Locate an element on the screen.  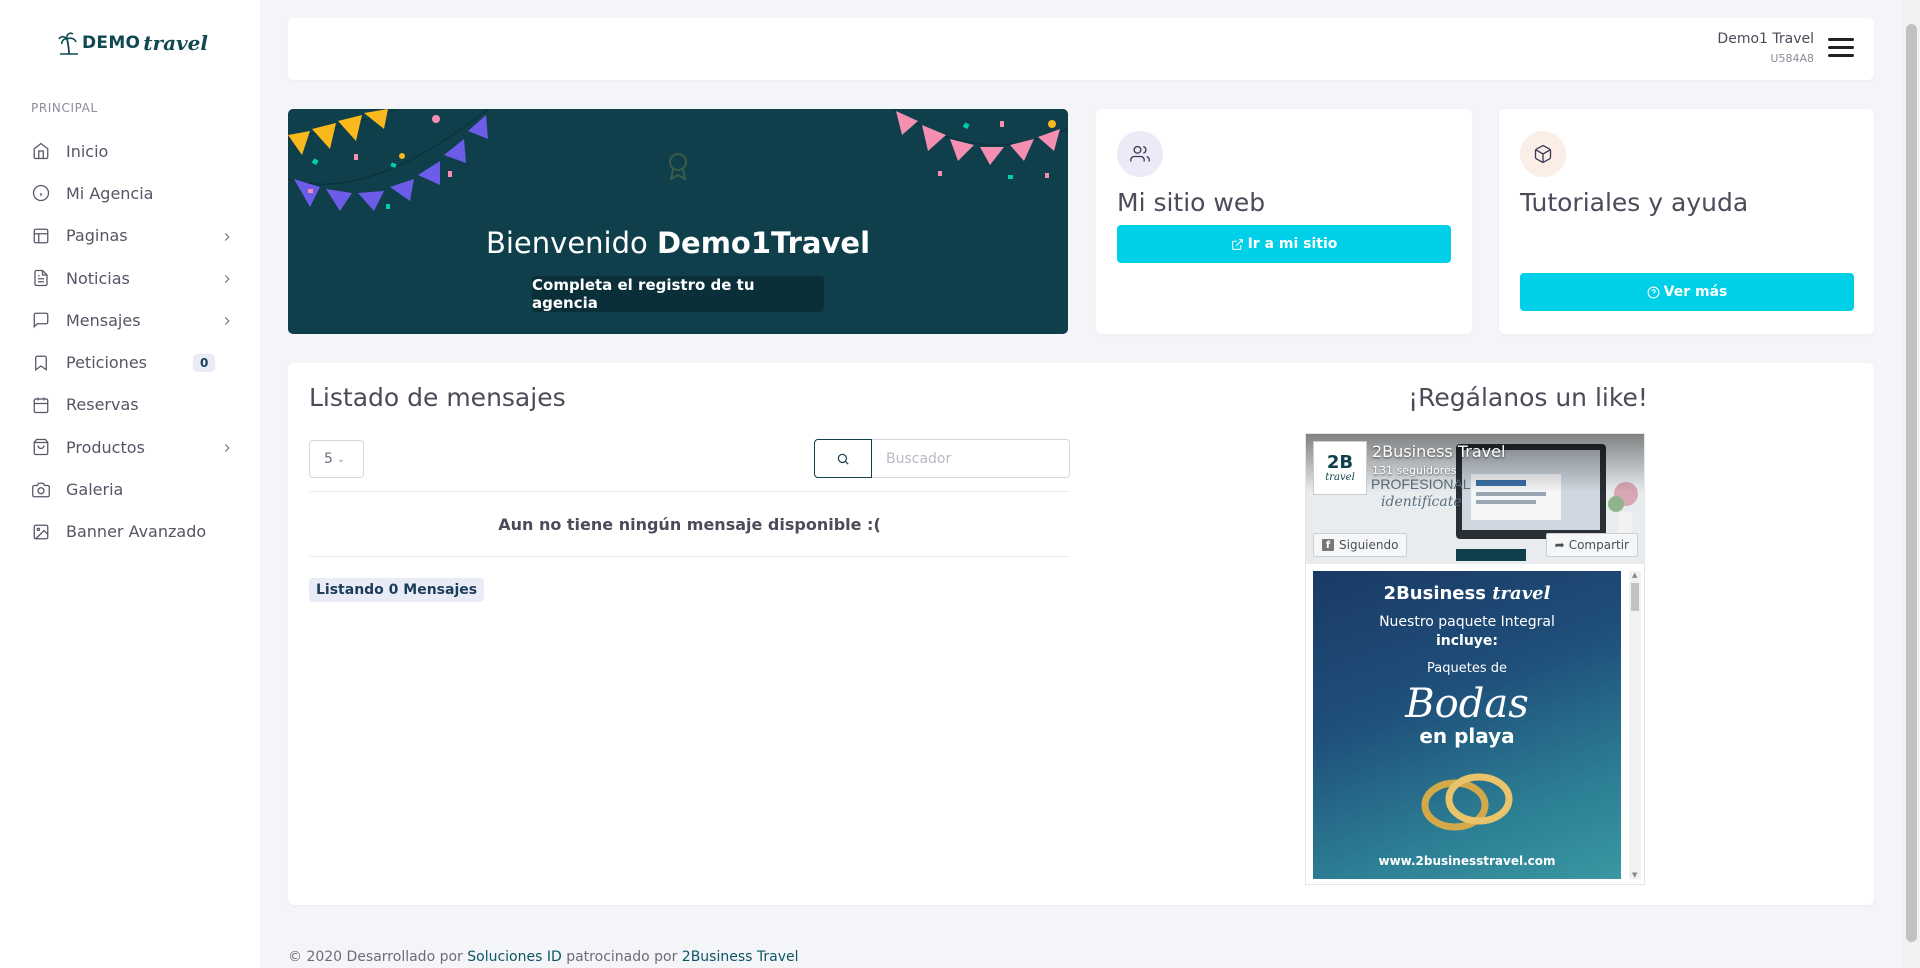
footer-link-soluciones-id: Soluciones ID is located at coordinates (514, 957).